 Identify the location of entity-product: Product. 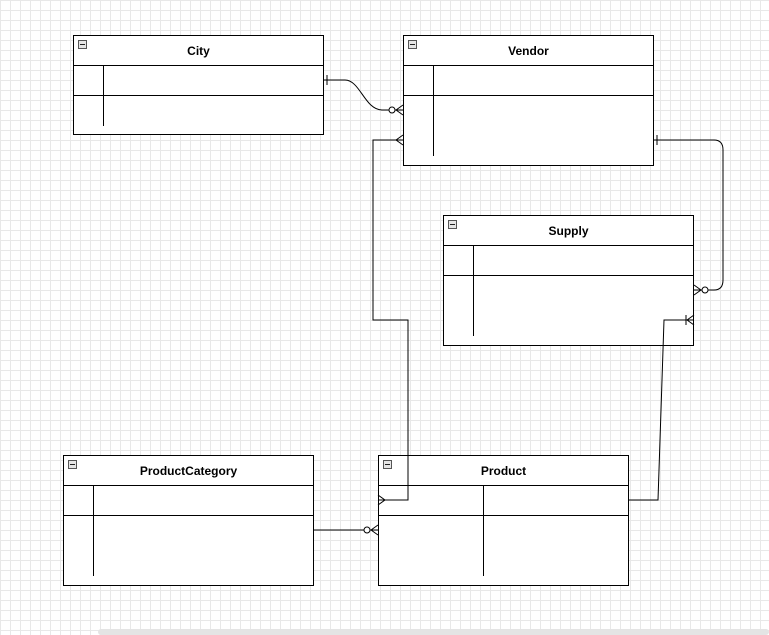
(503, 520).